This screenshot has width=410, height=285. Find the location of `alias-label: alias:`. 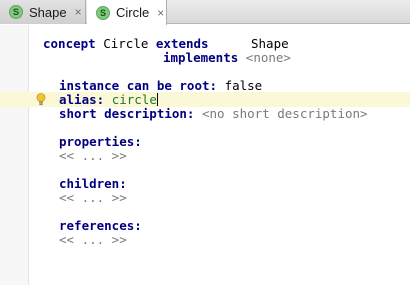

alias-label: alias: is located at coordinates (82, 99).